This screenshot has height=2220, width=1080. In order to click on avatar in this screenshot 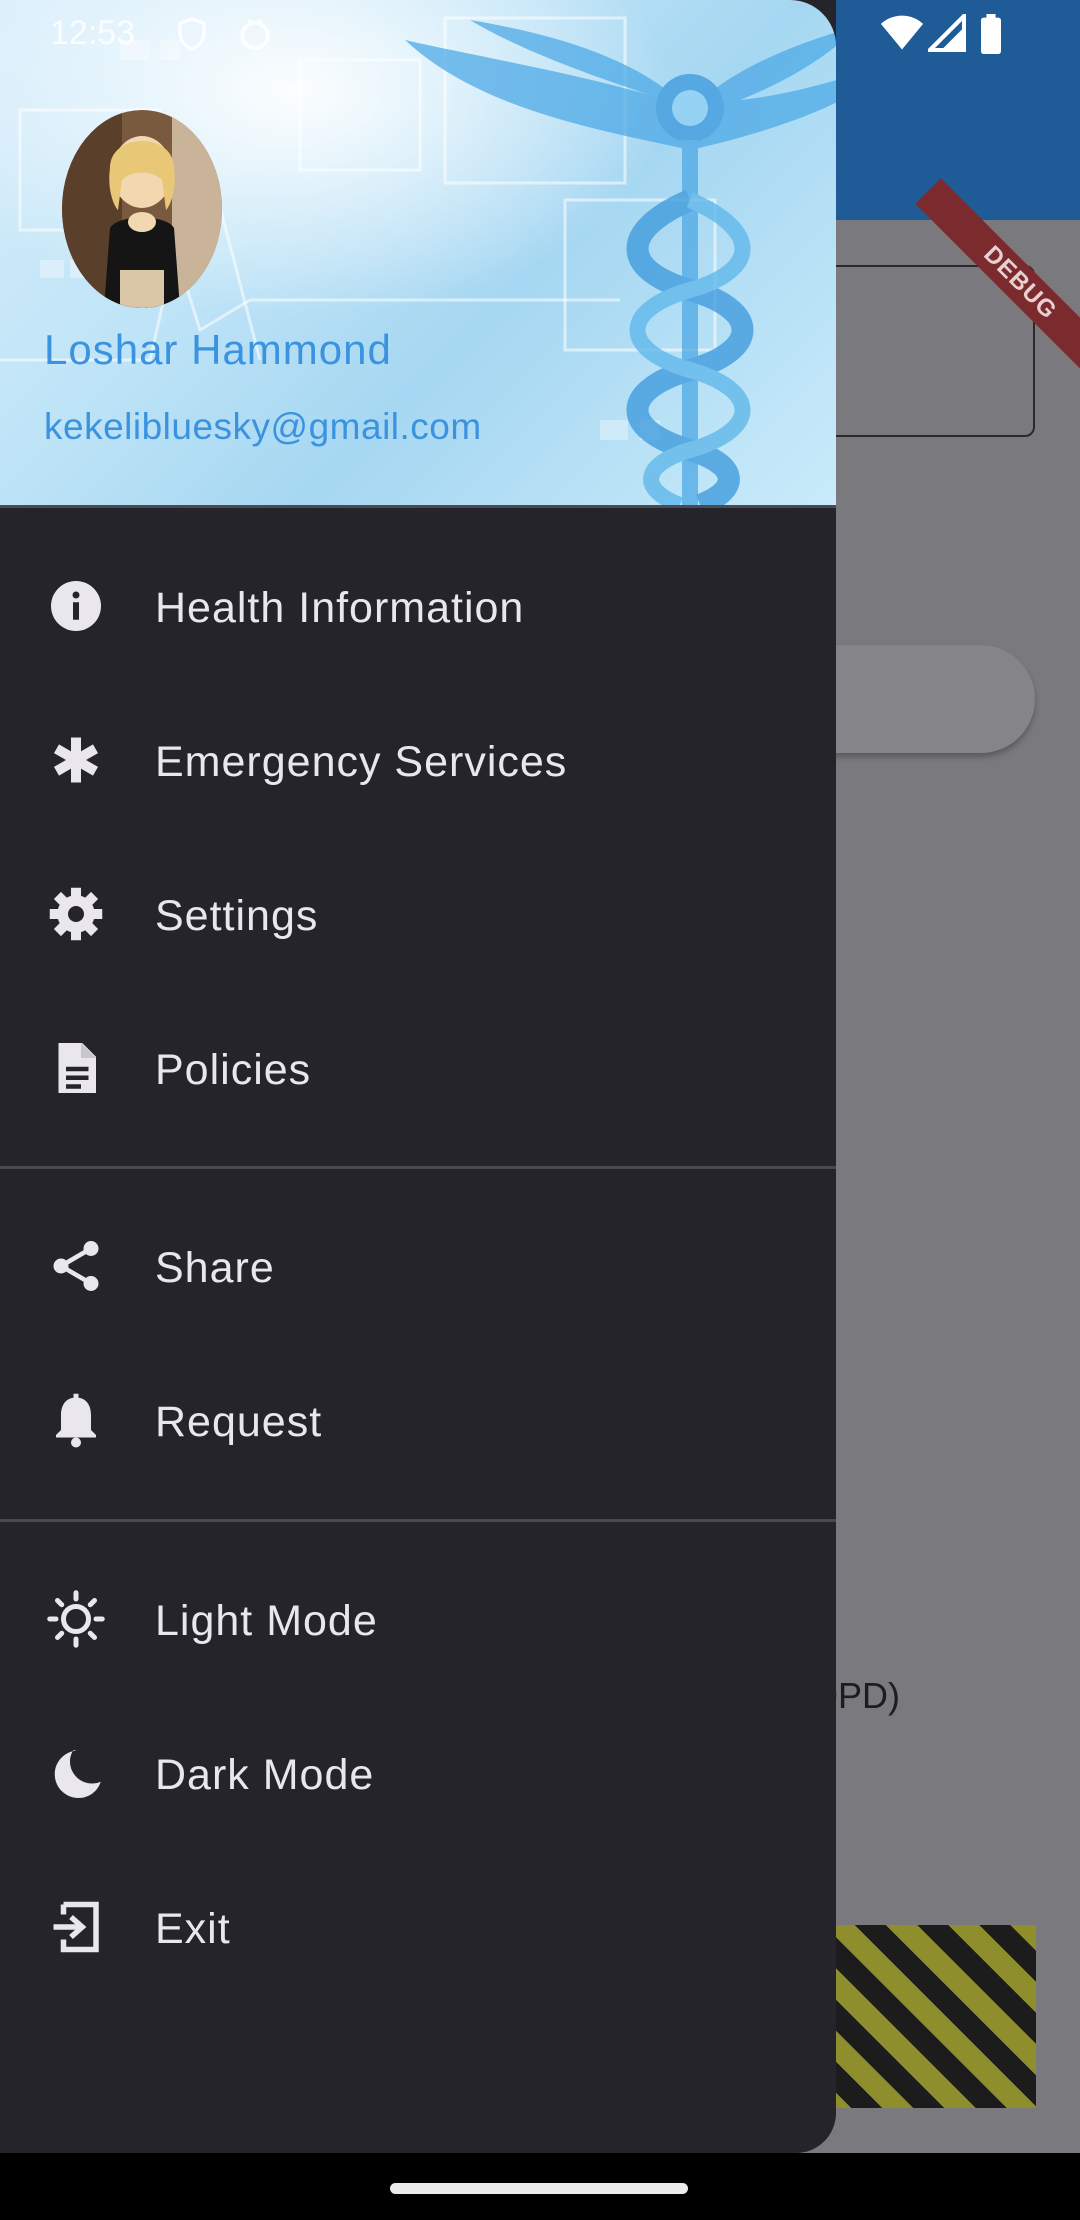, I will do `click(142, 209)`.